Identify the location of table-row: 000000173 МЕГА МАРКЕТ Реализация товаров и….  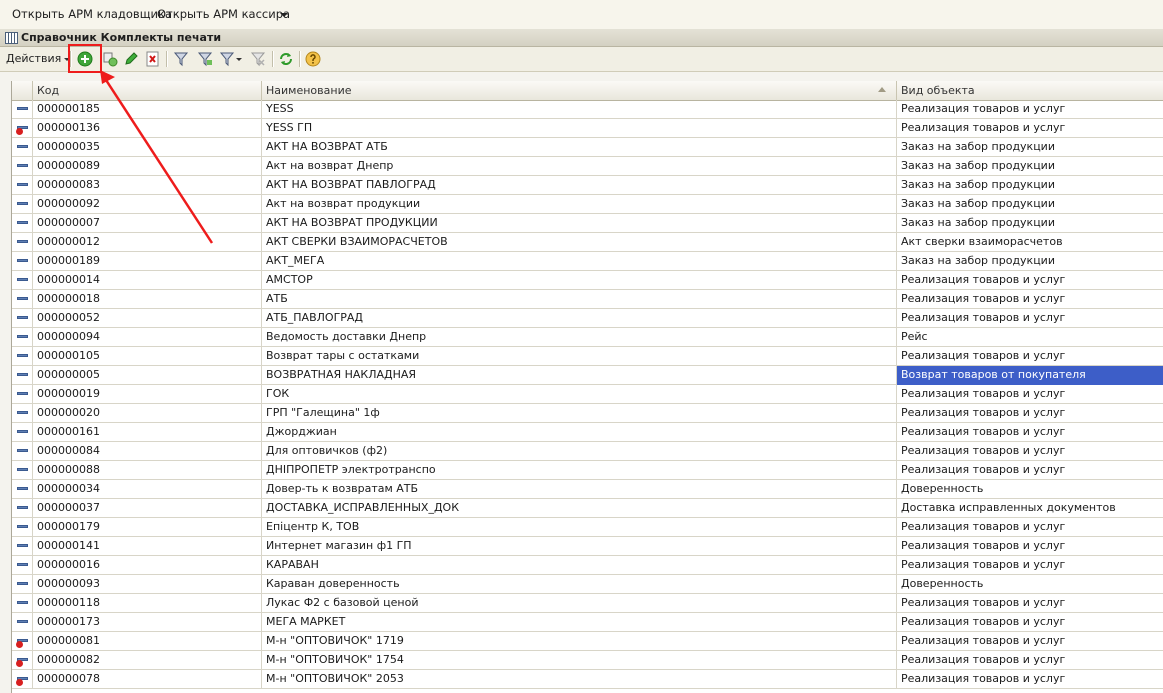
(587, 622).